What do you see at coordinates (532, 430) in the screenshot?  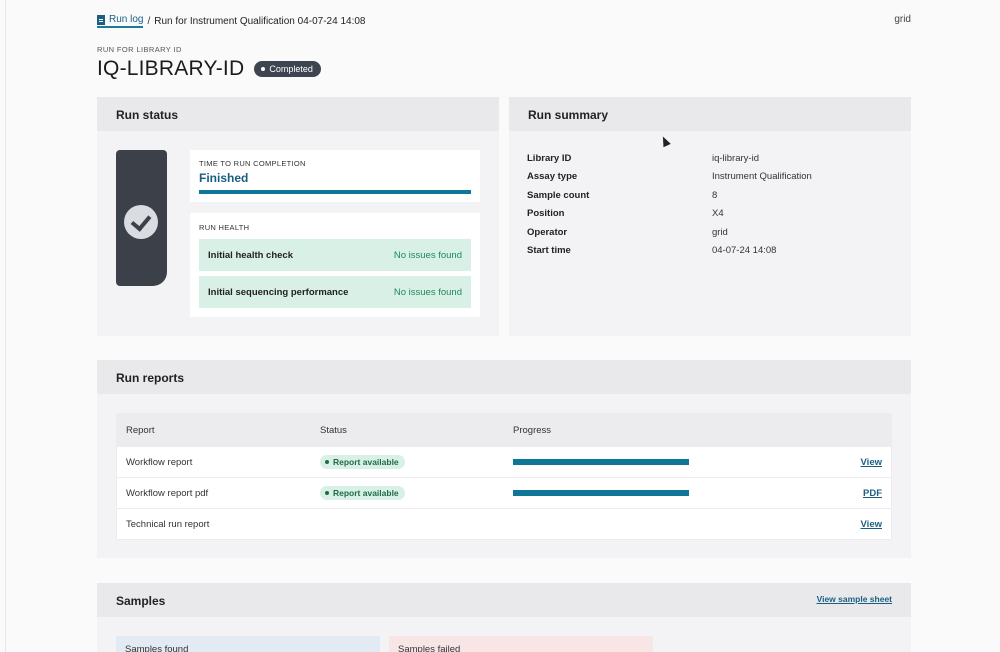 I see `column-header-progress: Progress` at bounding box center [532, 430].